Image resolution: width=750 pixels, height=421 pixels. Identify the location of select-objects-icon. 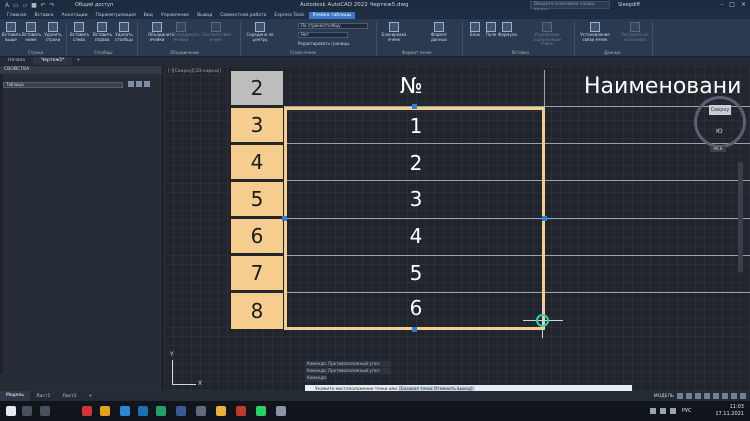
(139, 84).